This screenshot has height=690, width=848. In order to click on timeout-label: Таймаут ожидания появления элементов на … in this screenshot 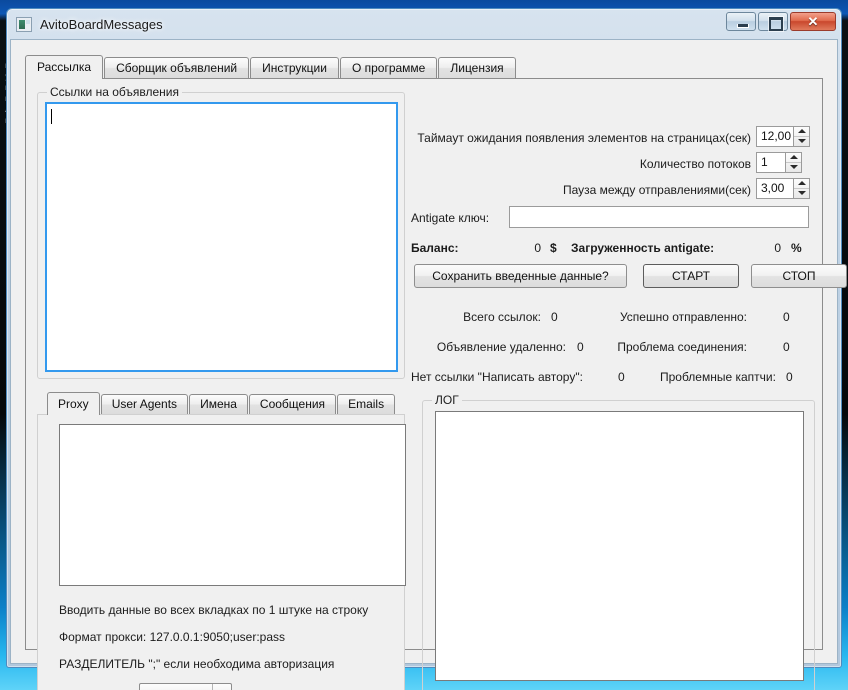, I will do `click(584, 138)`.